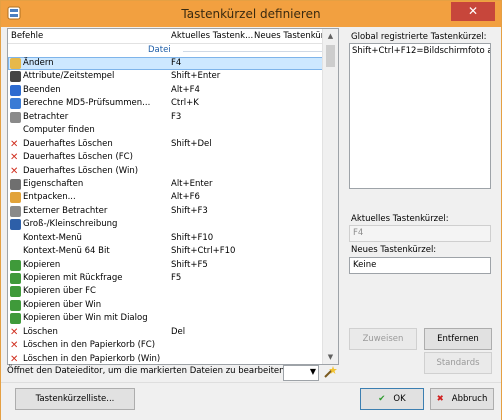 The height and width of the screenshot is (420, 502). What do you see at coordinates (42, 264) in the screenshot?
I see `row-command-name: Kopieren` at bounding box center [42, 264].